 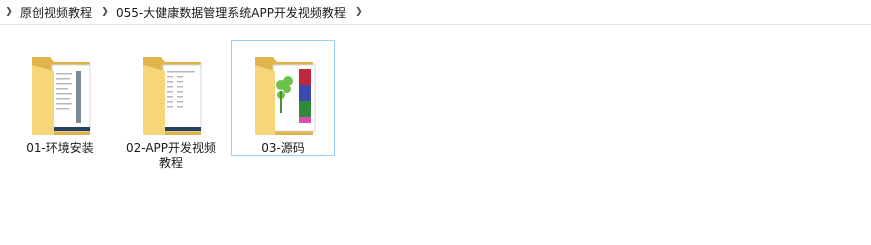 What do you see at coordinates (56, 12) in the screenshot?
I see `breadcrumb-item-root: 原创视频教程` at bounding box center [56, 12].